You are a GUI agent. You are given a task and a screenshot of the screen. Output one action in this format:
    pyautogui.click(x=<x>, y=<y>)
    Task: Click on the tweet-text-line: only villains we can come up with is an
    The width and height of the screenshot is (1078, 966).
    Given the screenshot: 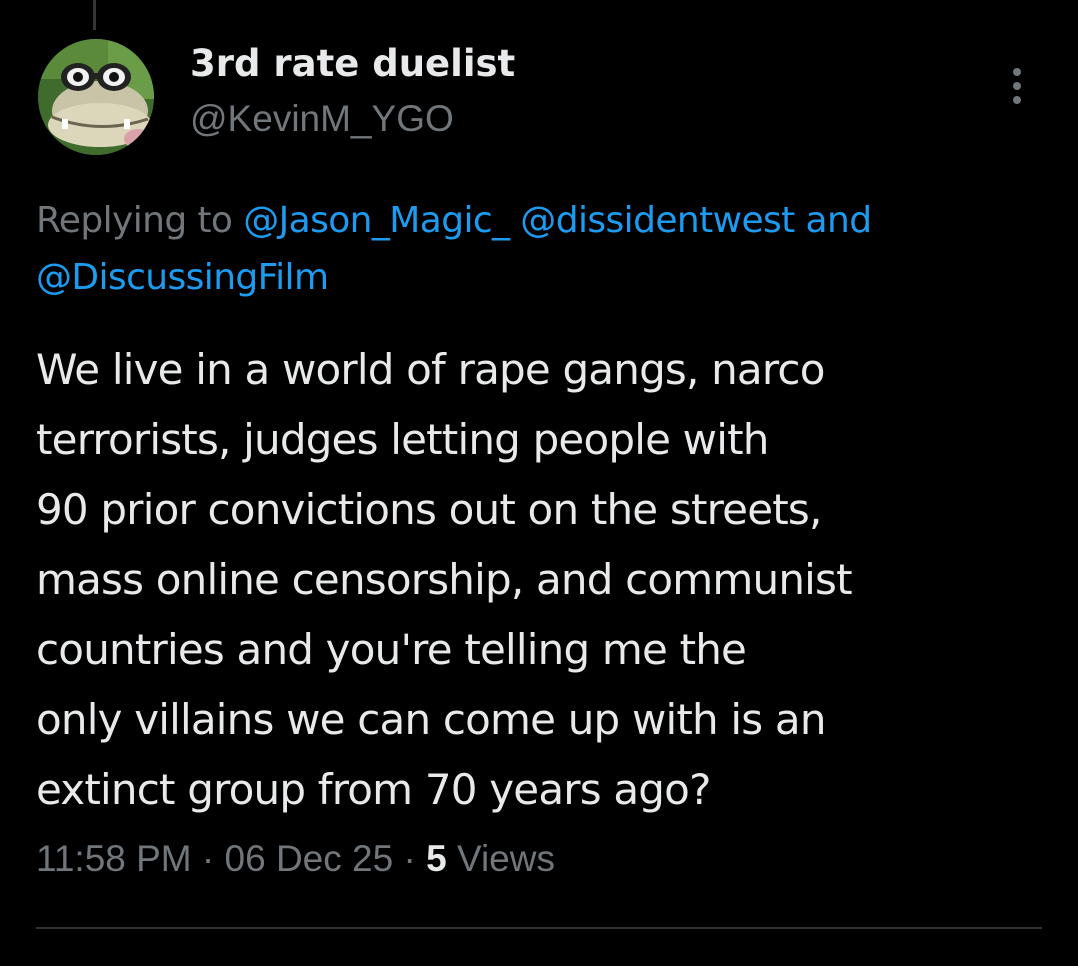 What is the action you would take?
    pyautogui.click(x=431, y=719)
    